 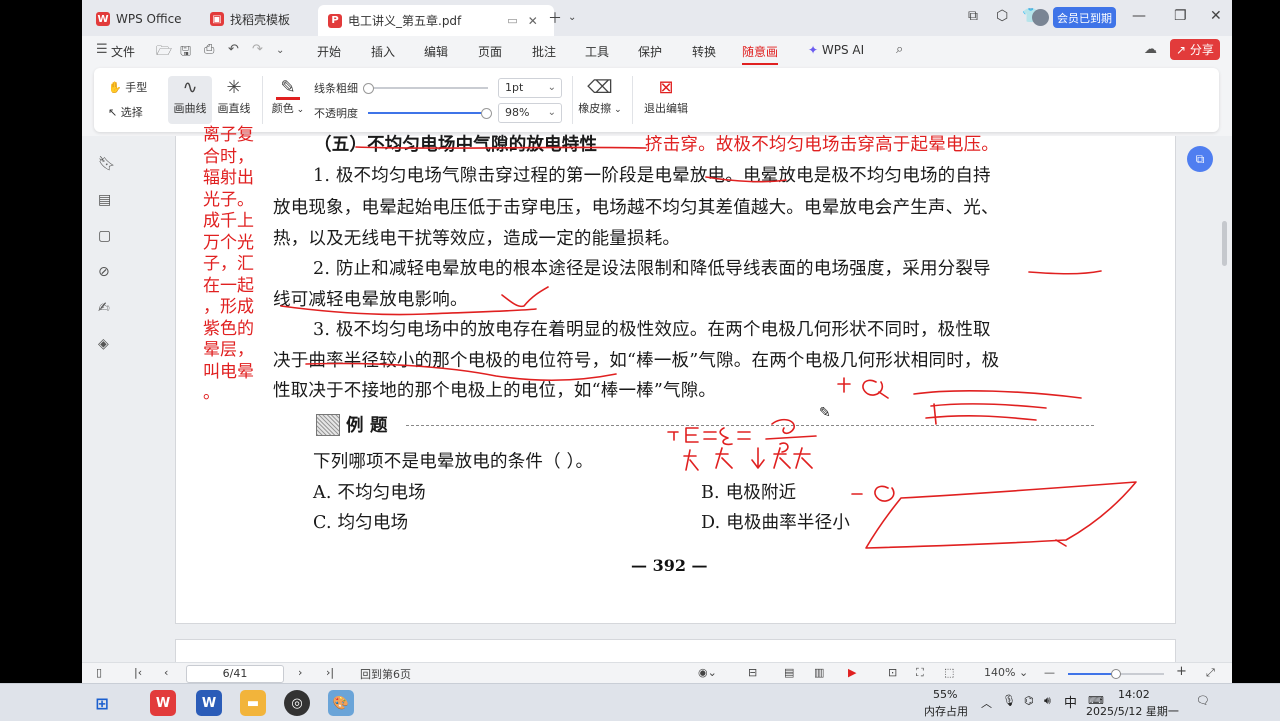 I want to click on tab-wps-office: W WPS Office, so click(x=139, y=19).